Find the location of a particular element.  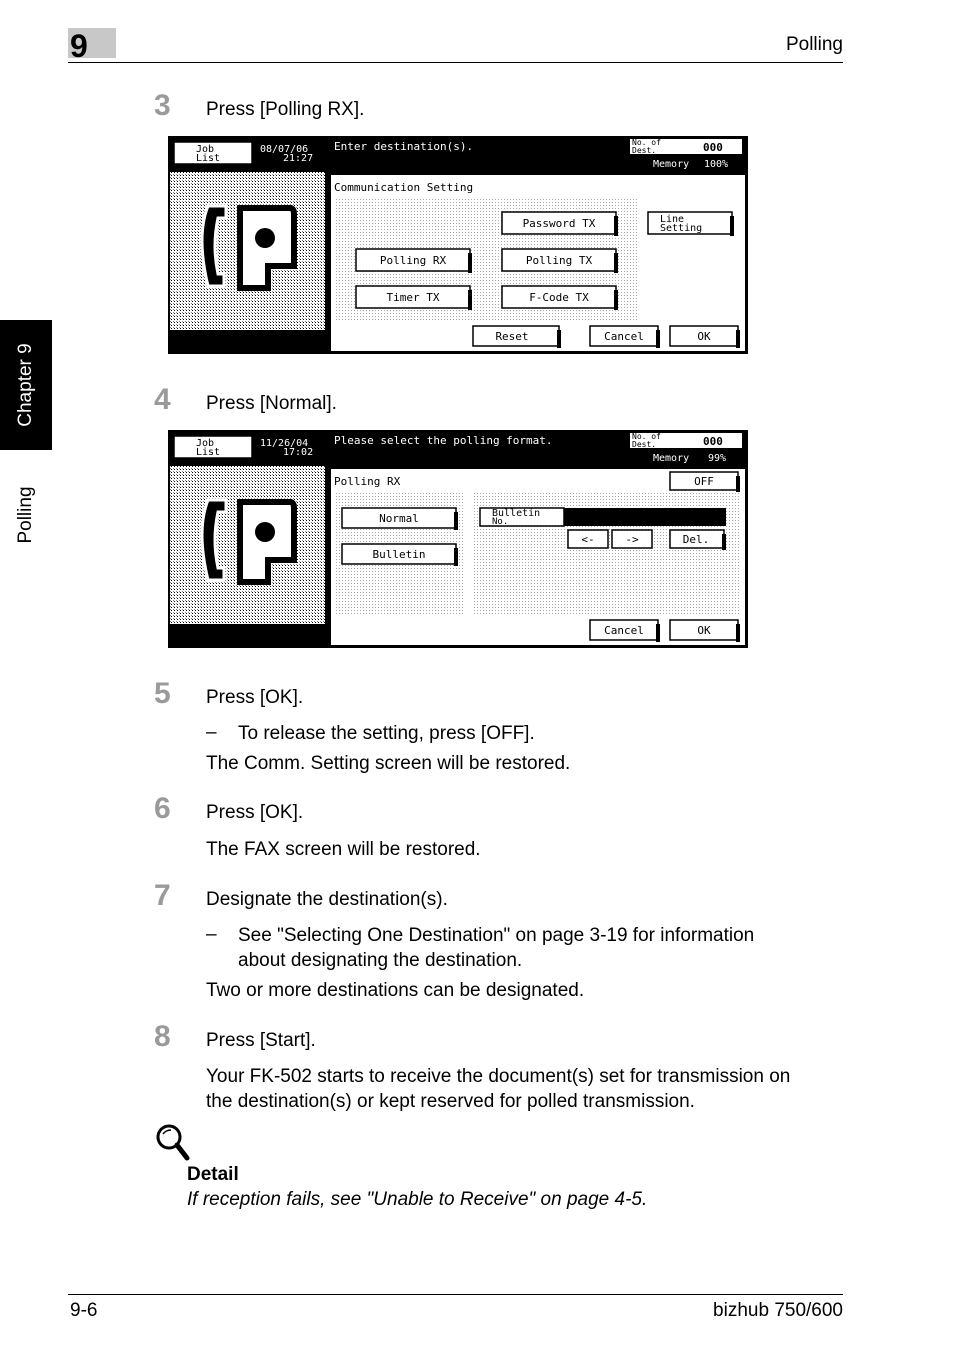

left-arrow-icon: <- is located at coordinates (587, 539).